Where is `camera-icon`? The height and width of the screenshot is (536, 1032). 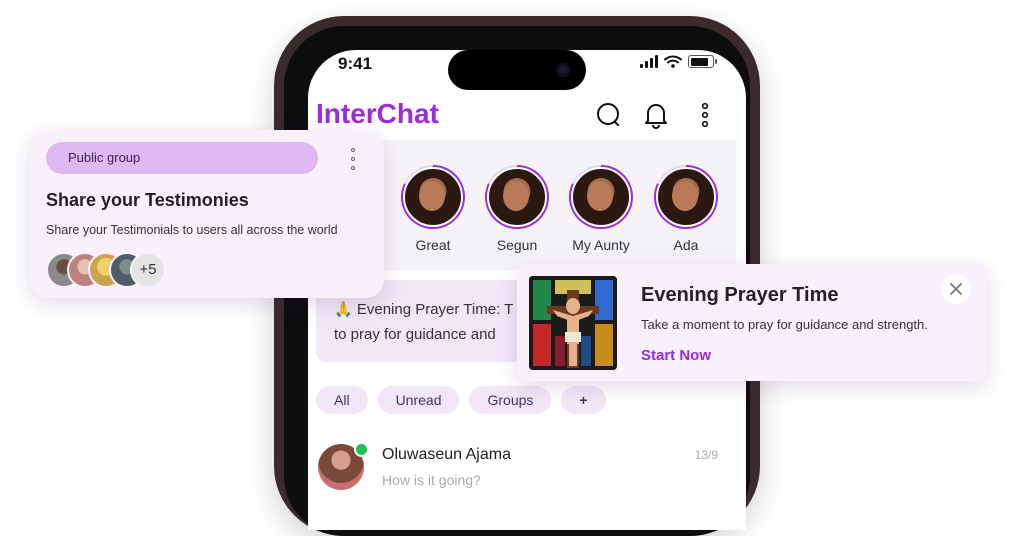 camera-icon is located at coordinates (563, 70).